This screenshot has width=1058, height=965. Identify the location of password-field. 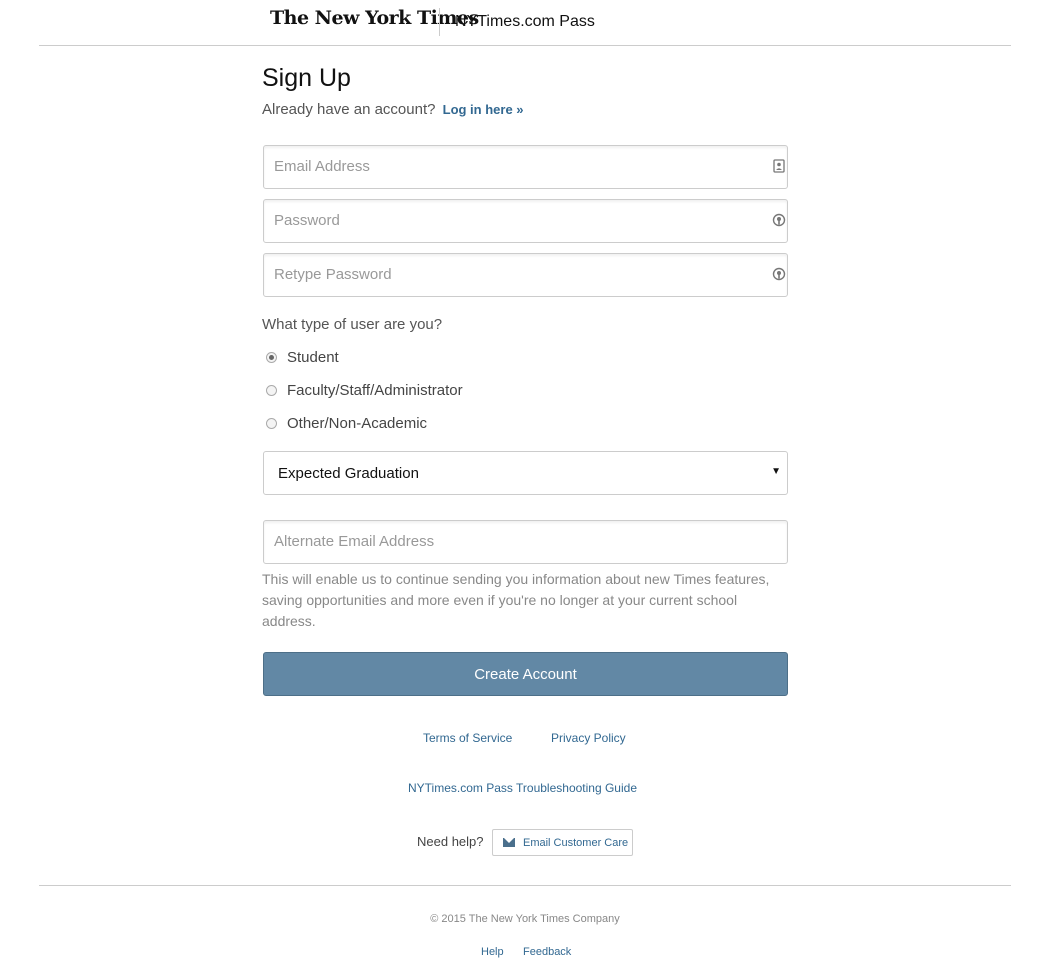
(514, 220).